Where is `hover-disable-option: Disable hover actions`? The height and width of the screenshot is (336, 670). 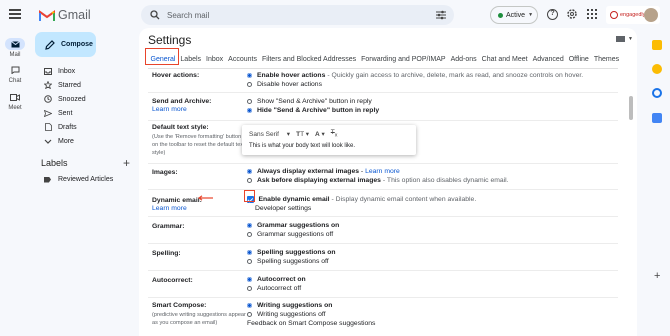 hover-disable-option: Disable hover actions is located at coordinates (284, 84).